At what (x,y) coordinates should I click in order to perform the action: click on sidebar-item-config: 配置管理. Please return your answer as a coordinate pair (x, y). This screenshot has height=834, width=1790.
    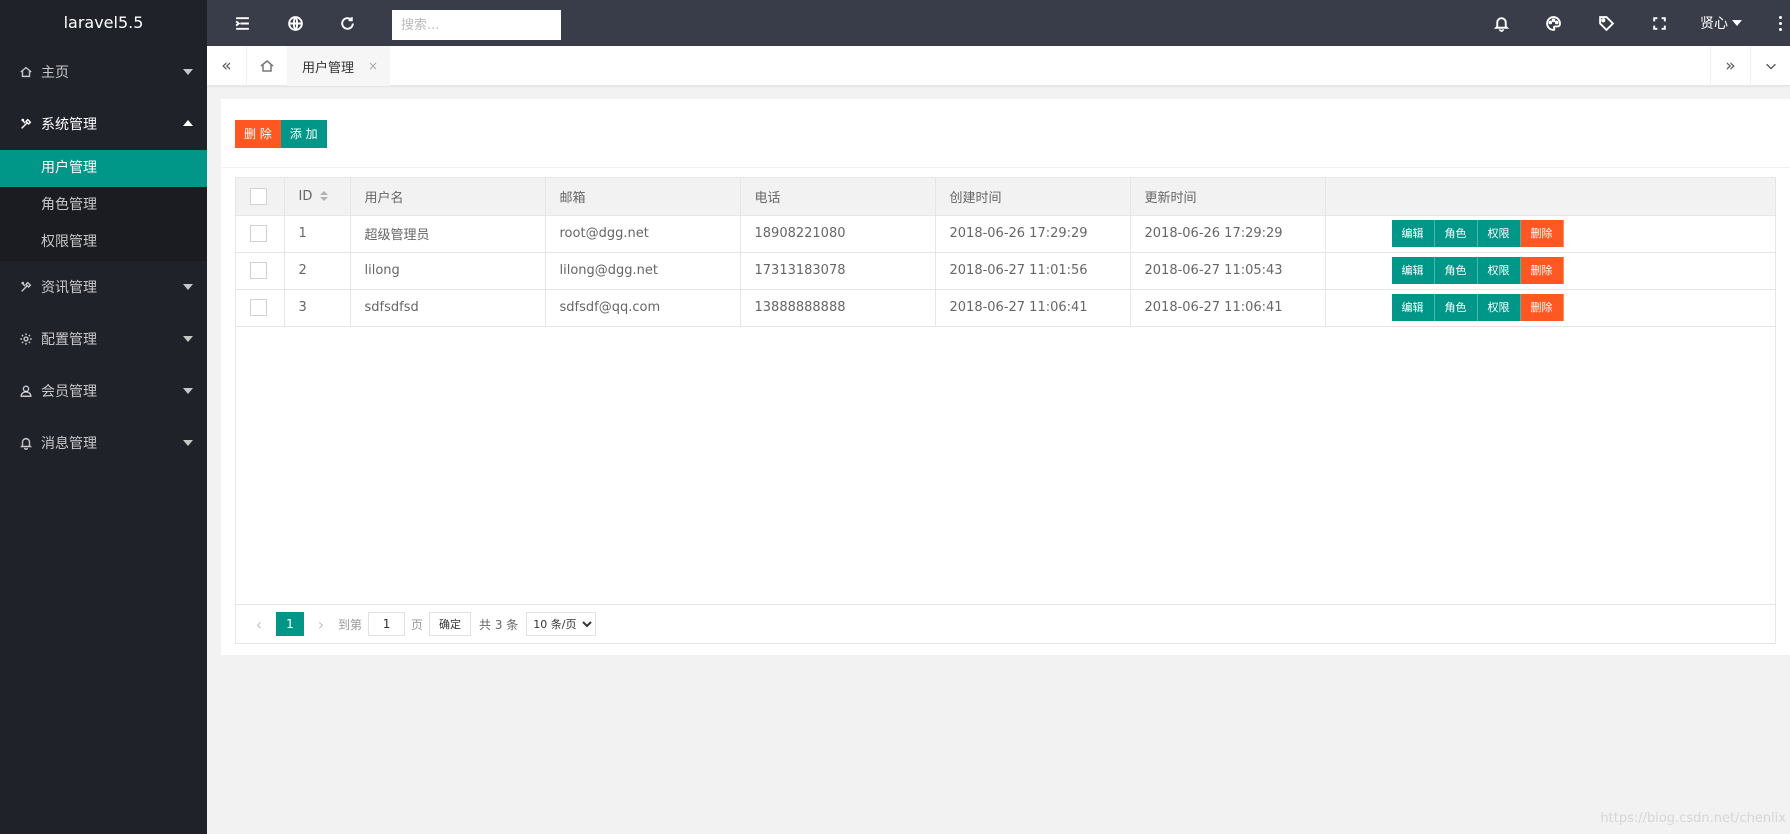
    Looking at the image, I should click on (103, 339).